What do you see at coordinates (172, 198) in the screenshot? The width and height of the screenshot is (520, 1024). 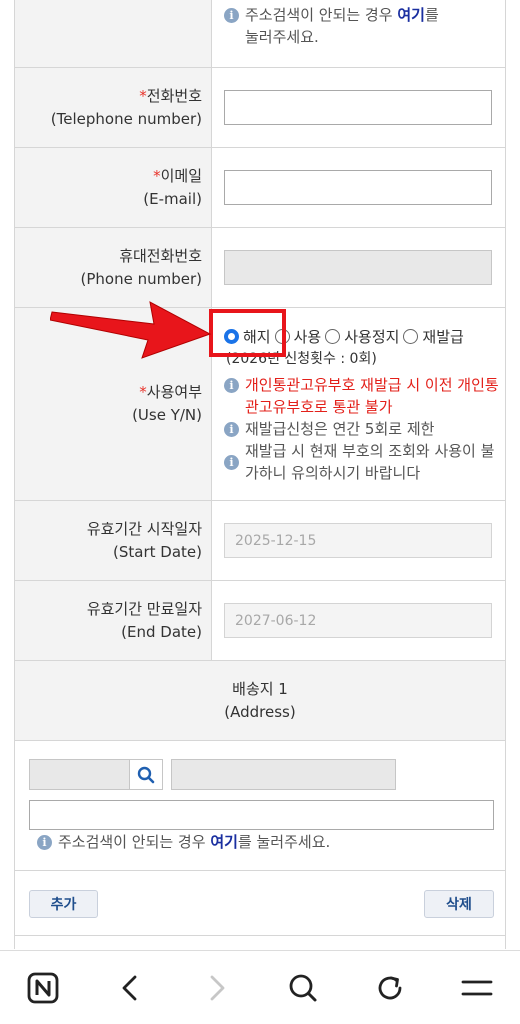 I see `email-label-en: (E-mail)` at bounding box center [172, 198].